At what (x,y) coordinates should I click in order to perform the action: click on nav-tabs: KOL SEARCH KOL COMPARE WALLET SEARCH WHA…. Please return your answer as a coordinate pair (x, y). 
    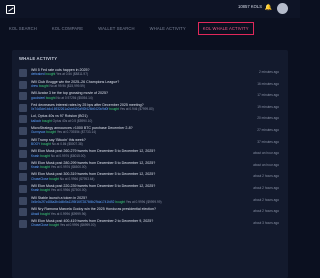
    Looking at the image, I should click on (150, 28).